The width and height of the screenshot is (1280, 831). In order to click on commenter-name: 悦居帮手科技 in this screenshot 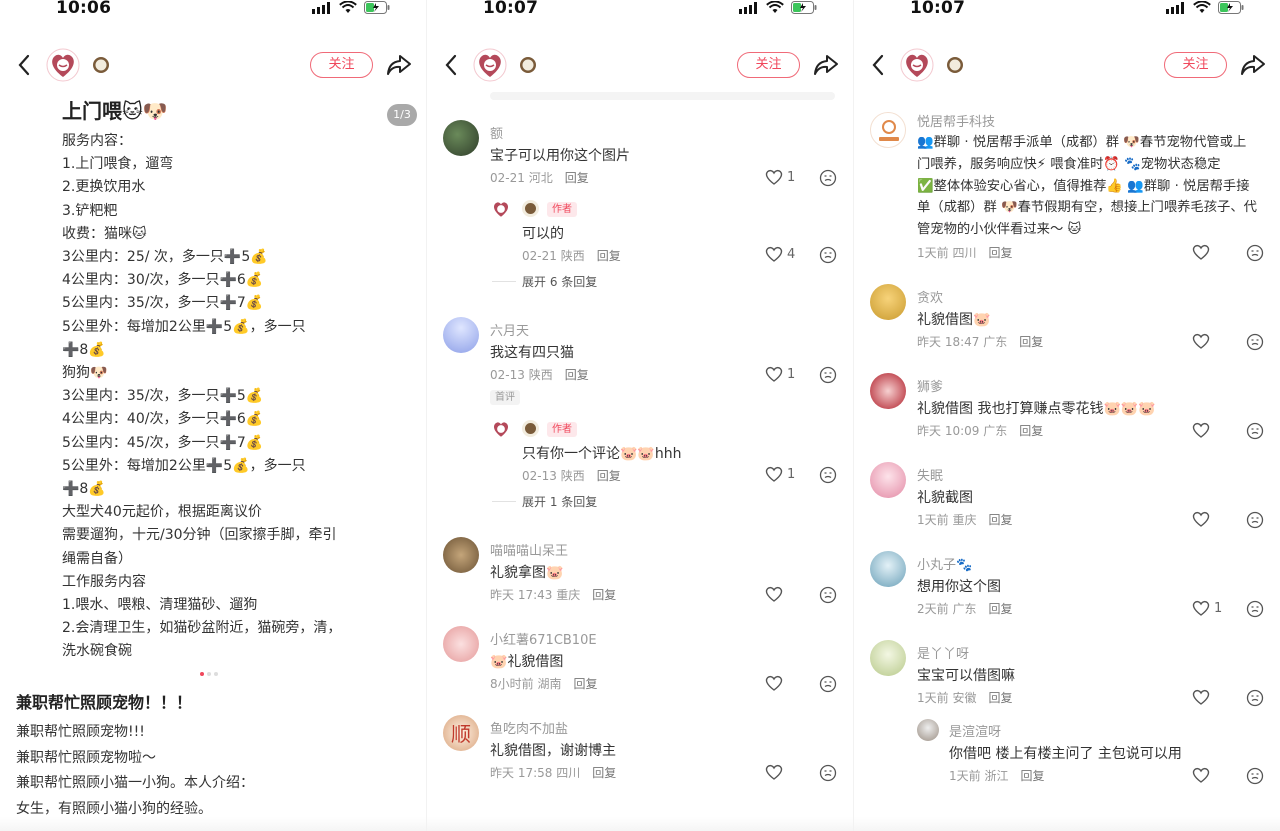, I will do `click(956, 120)`.